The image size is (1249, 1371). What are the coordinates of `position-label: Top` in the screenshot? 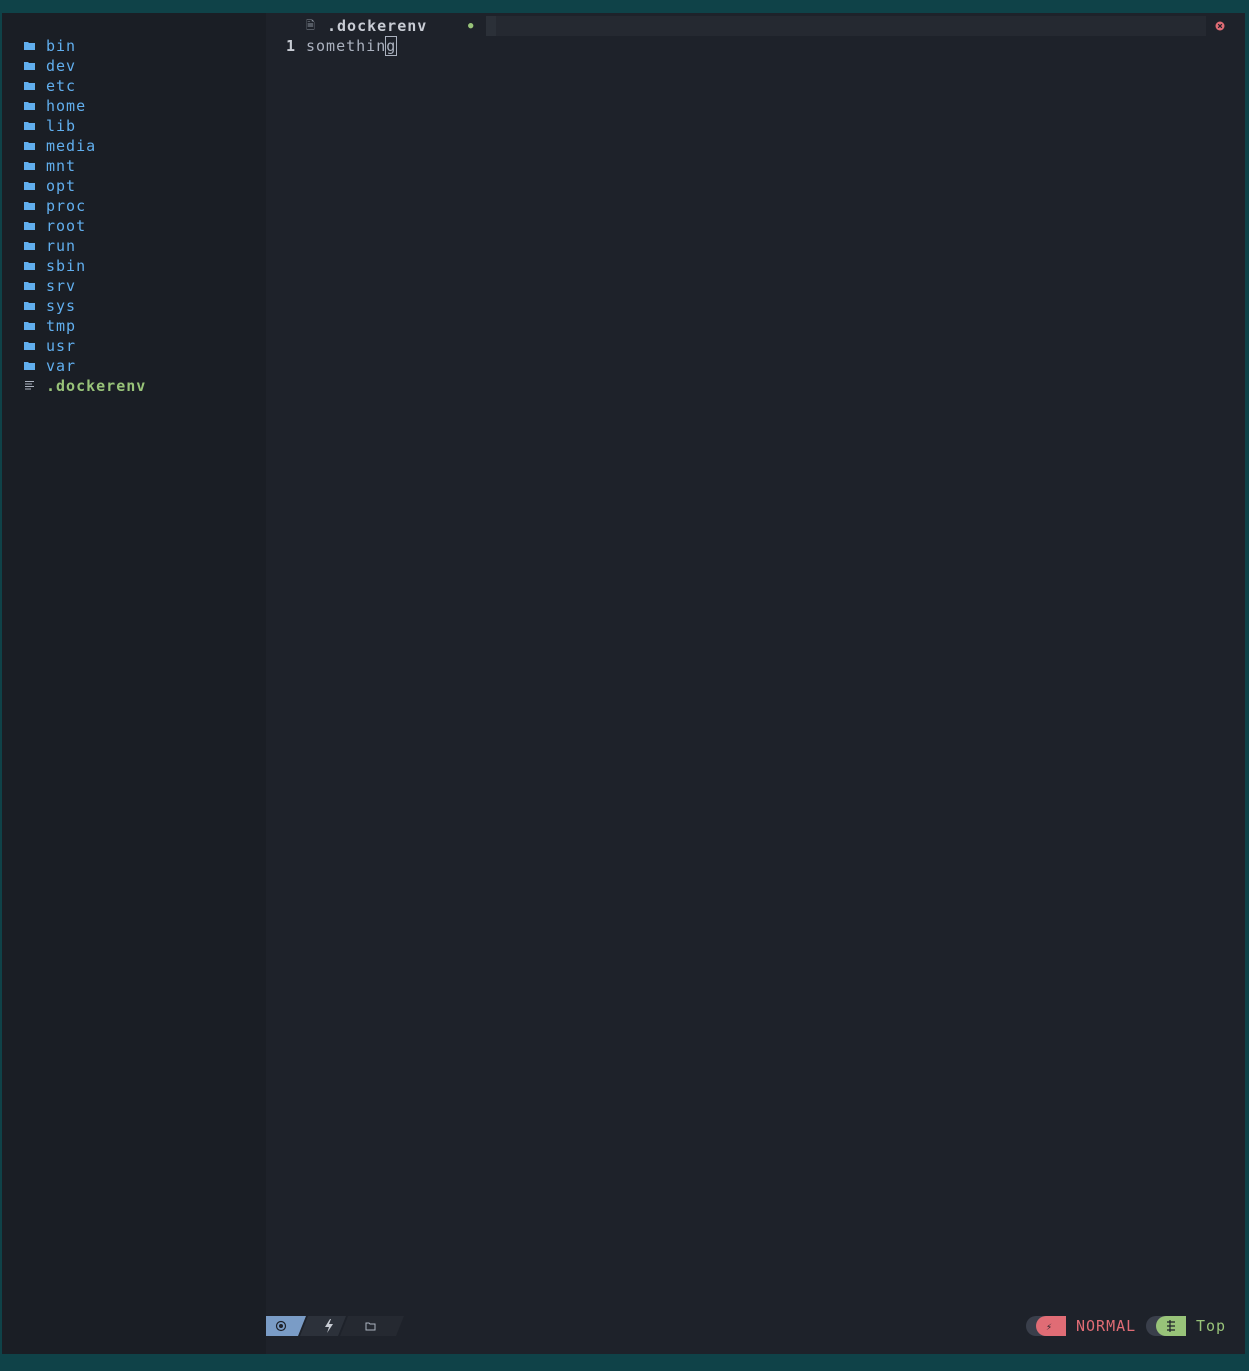 It's located at (1211, 1326).